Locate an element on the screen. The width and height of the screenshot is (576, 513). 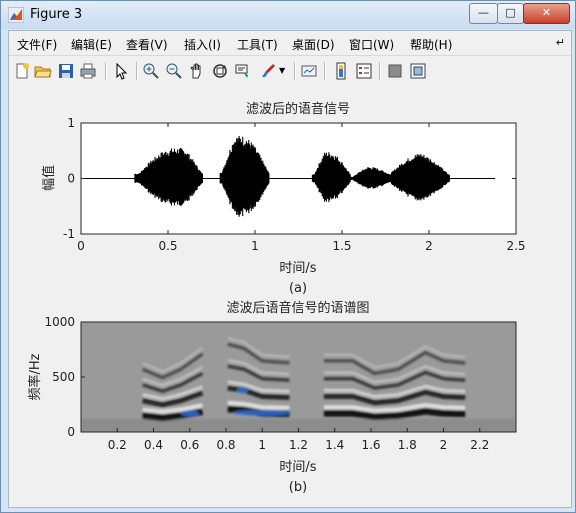
plot-a-ytick-label: 0 is located at coordinates (71, 179).